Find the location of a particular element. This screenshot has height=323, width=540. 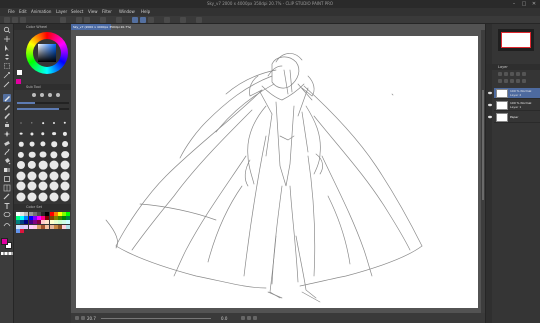

color-wheel is located at coordinates (47, 53).